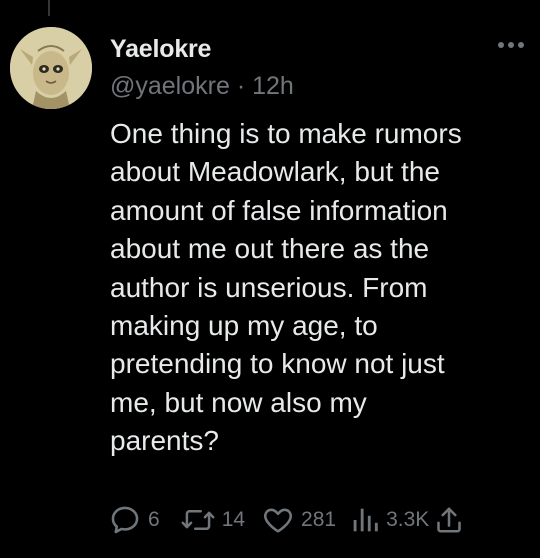  I want to click on reply-count: 6, so click(154, 519).